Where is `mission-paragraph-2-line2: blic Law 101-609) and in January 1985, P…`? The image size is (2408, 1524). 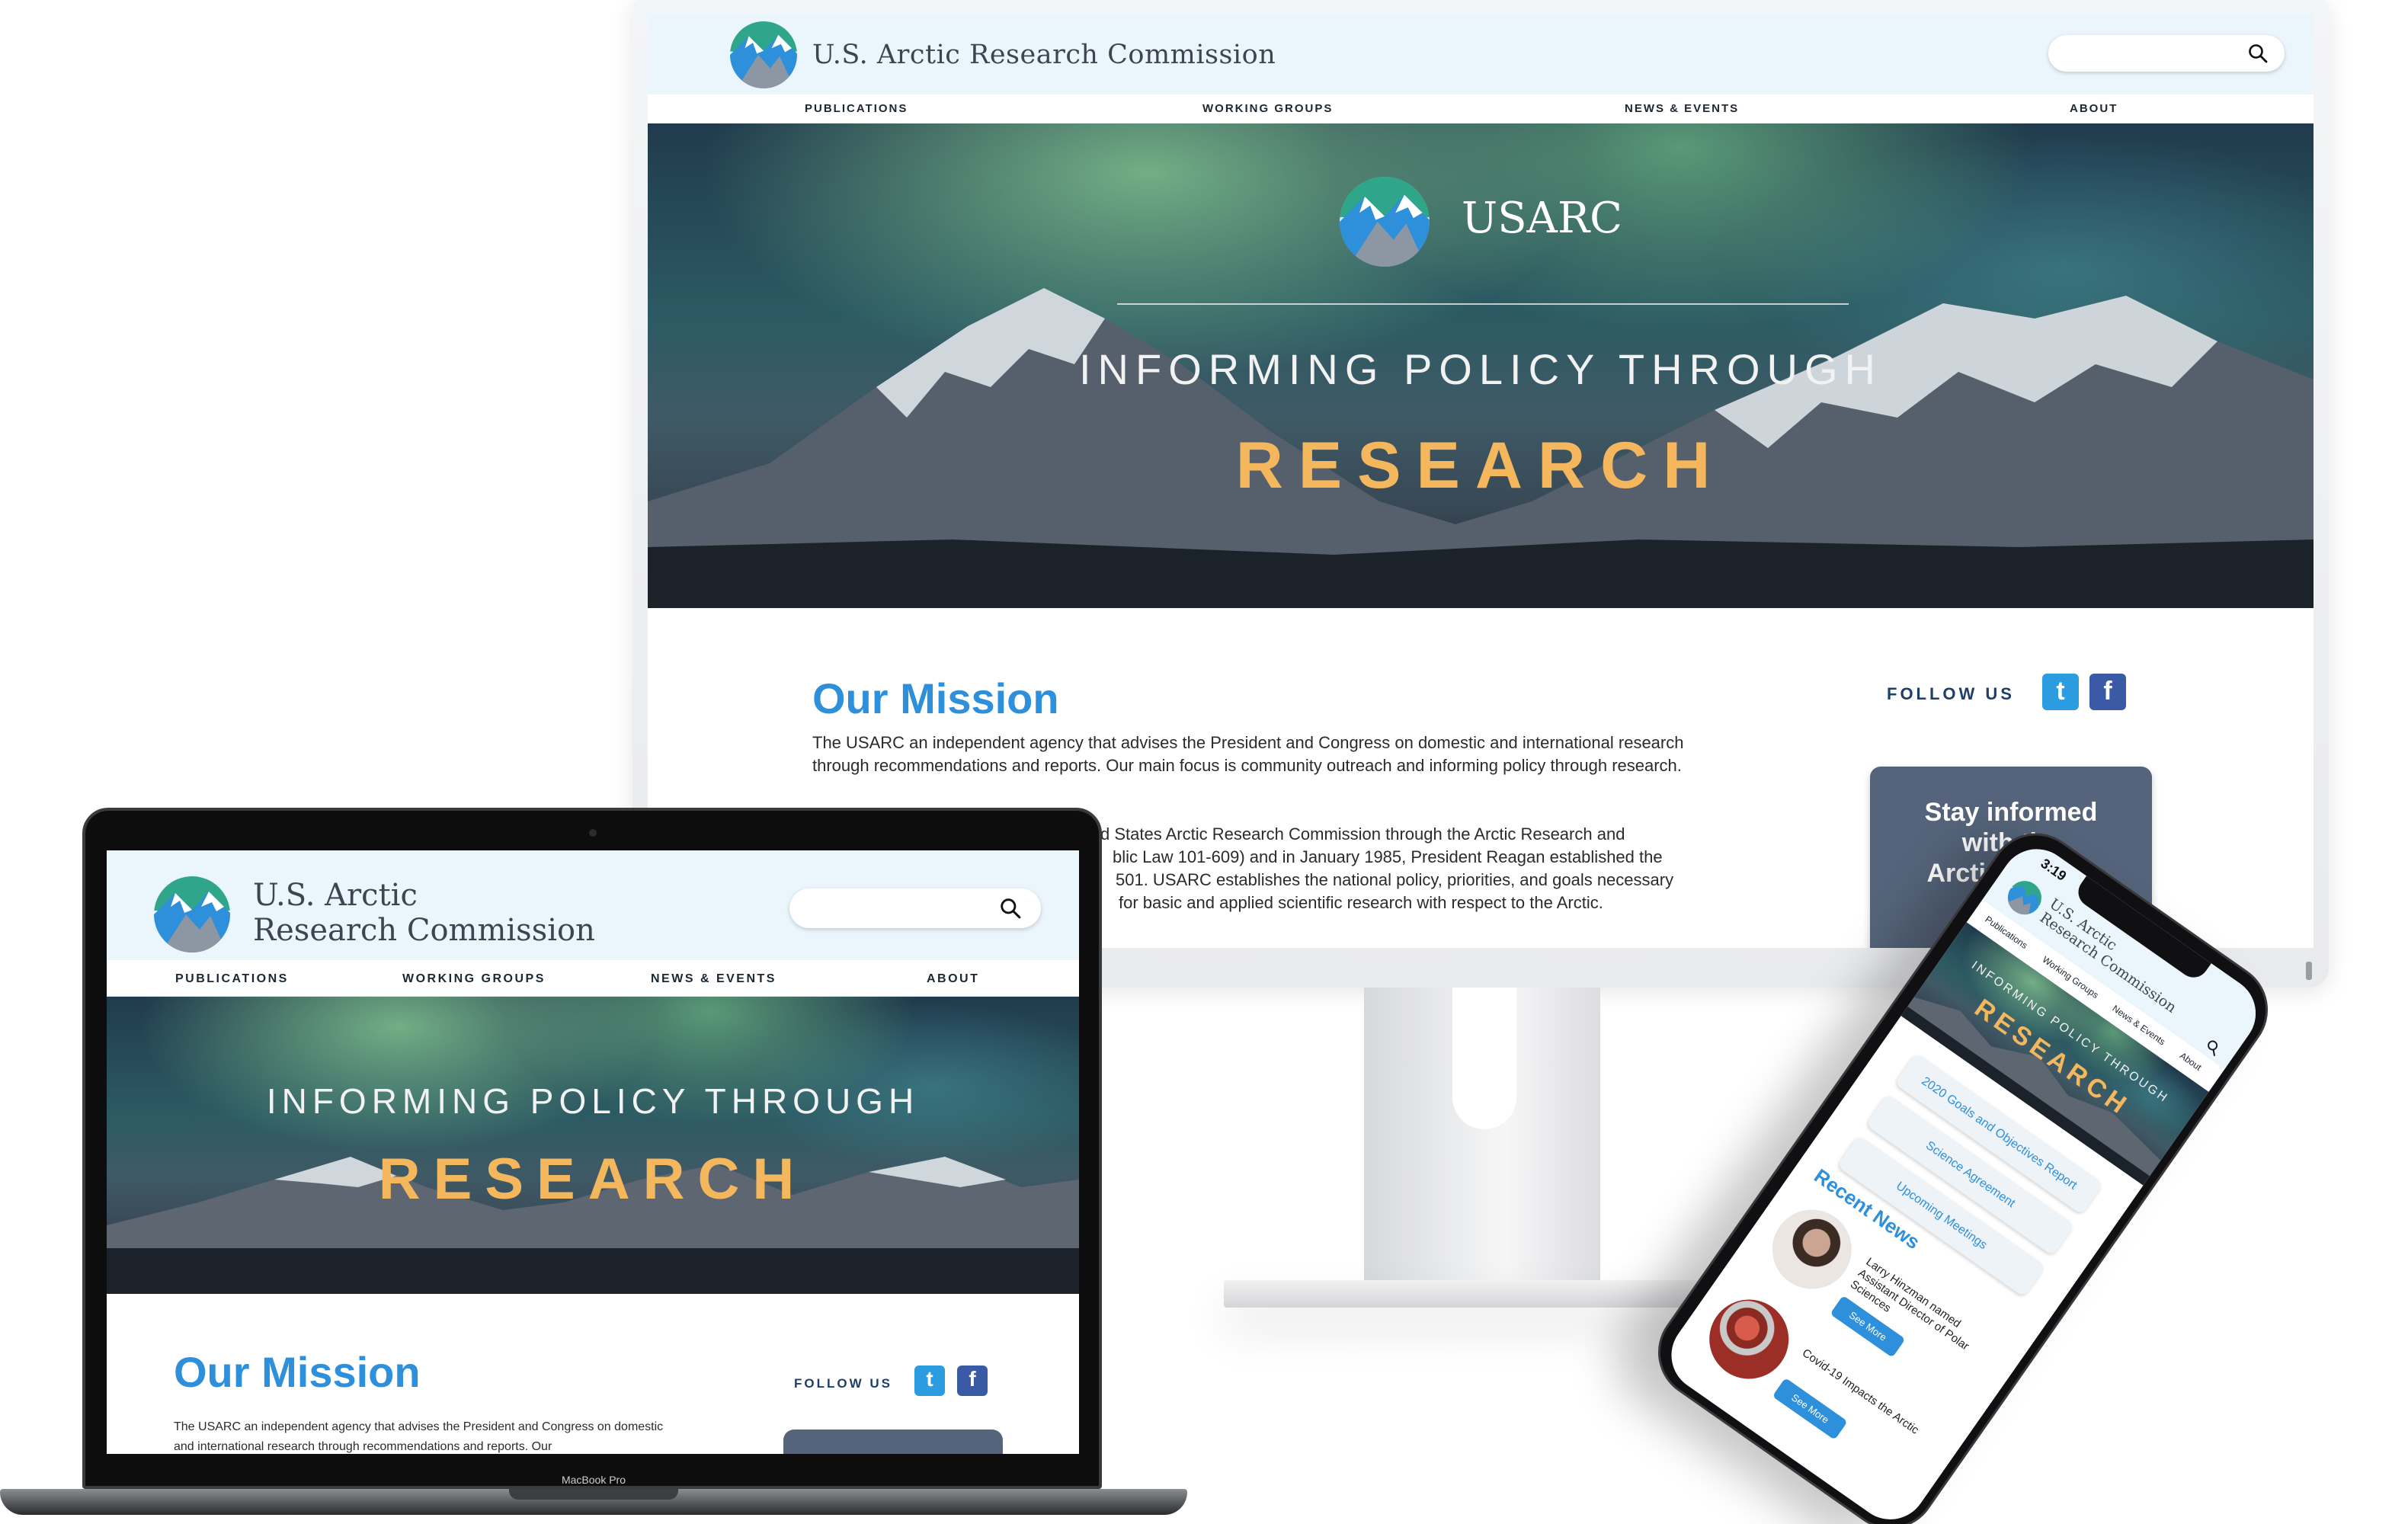 mission-paragraph-2-line2: blic Law 101-609) and in January 1985, P… is located at coordinates (1388, 856).